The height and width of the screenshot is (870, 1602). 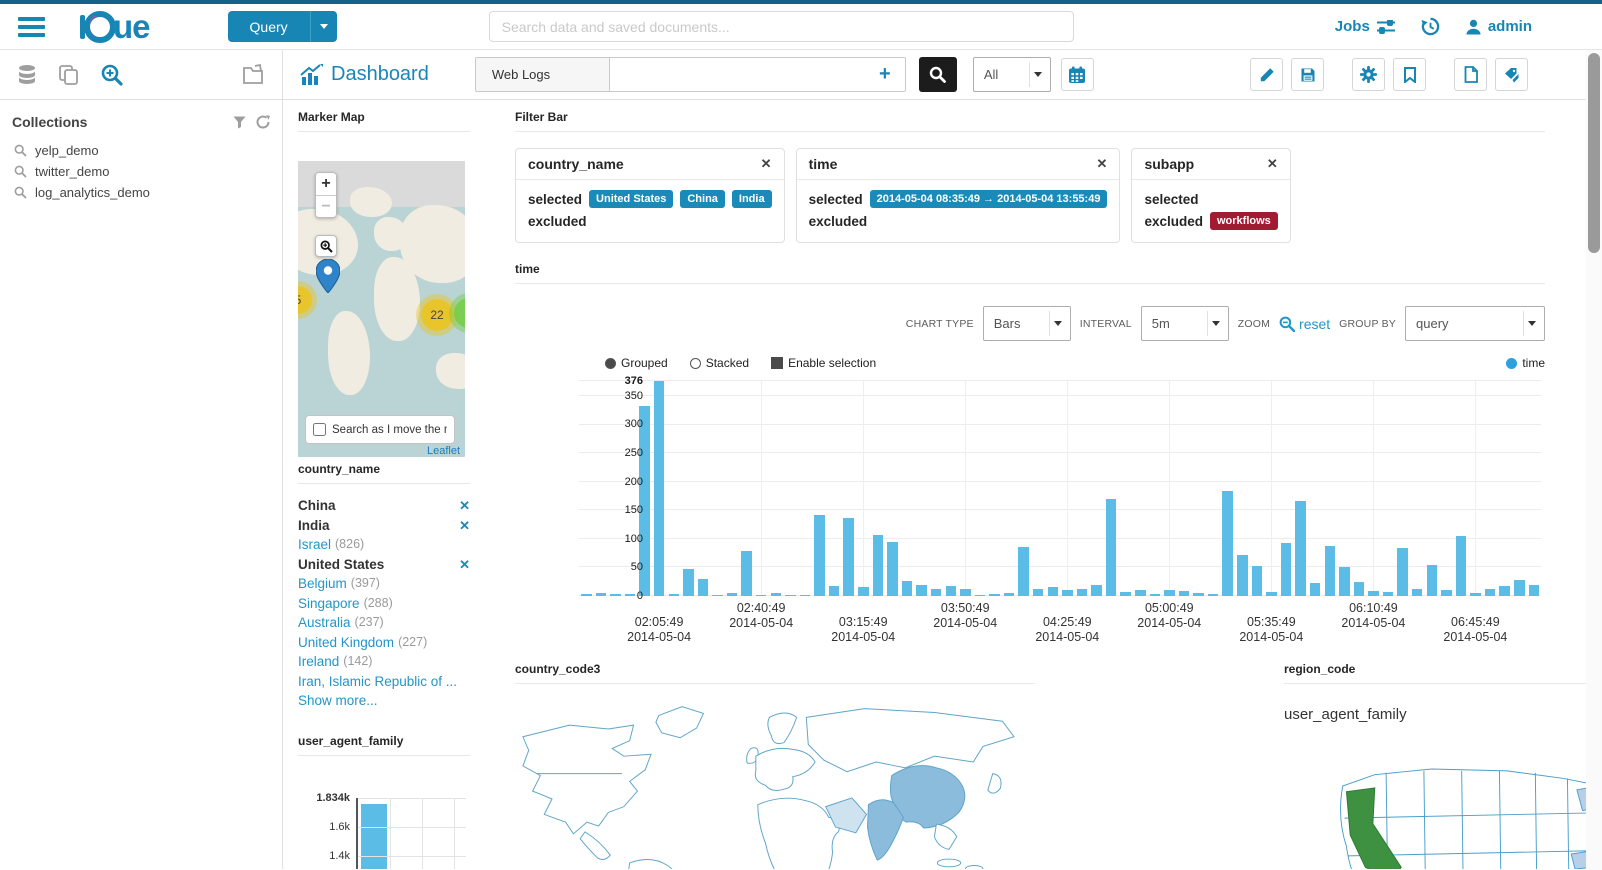 I want to click on facet-item-selected: India ✕, so click(x=384, y=526).